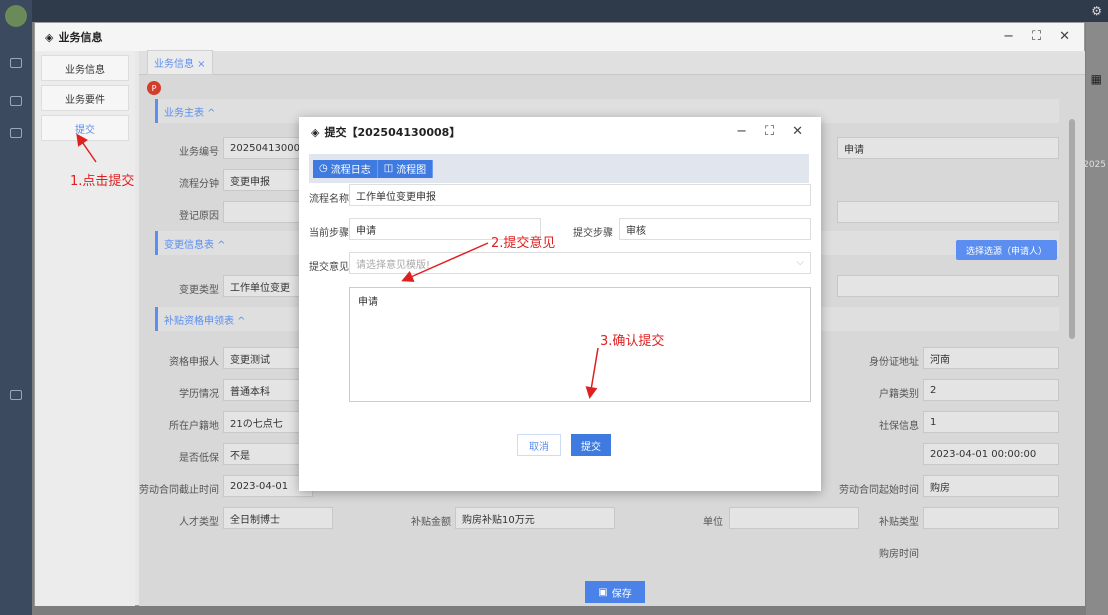  What do you see at coordinates (86, 148) in the screenshot?
I see `arrow-step1` at bounding box center [86, 148].